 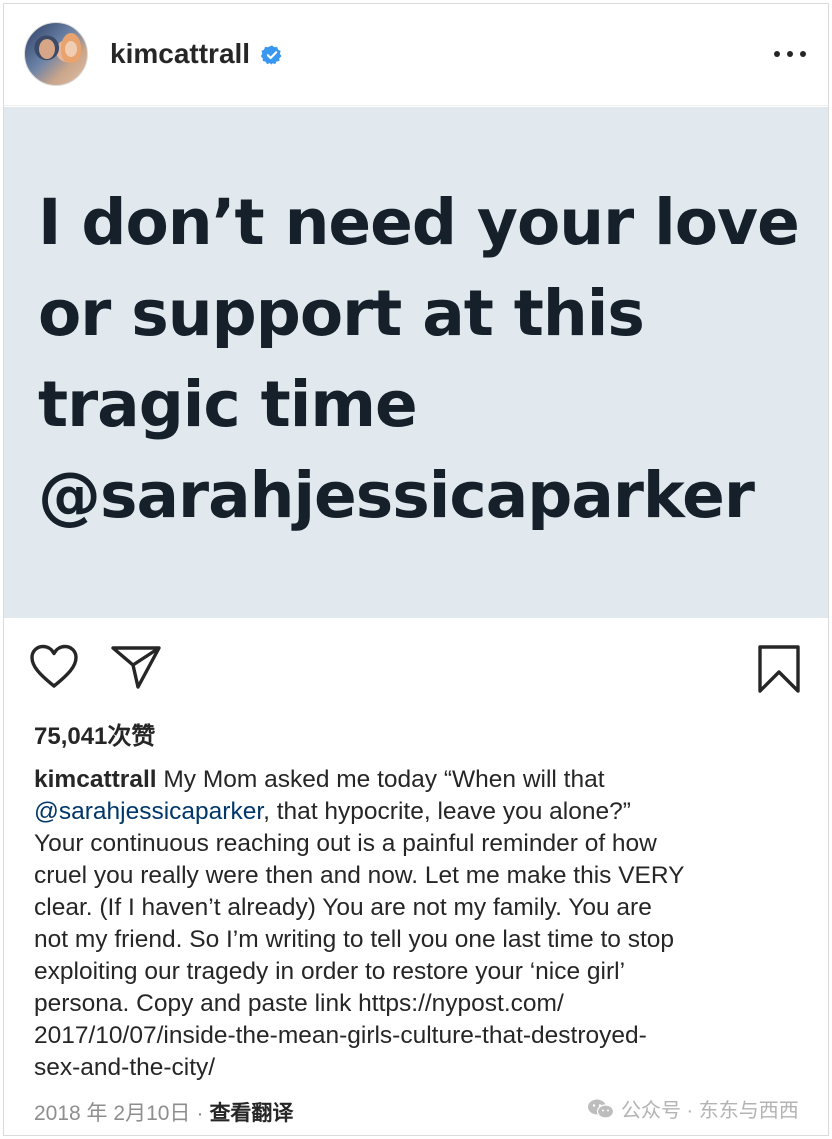 What do you see at coordinates (380, 779) in the screenshot?
I see `caption-text: My Mom asked me today “When will that` at bounding box center [380, 779].